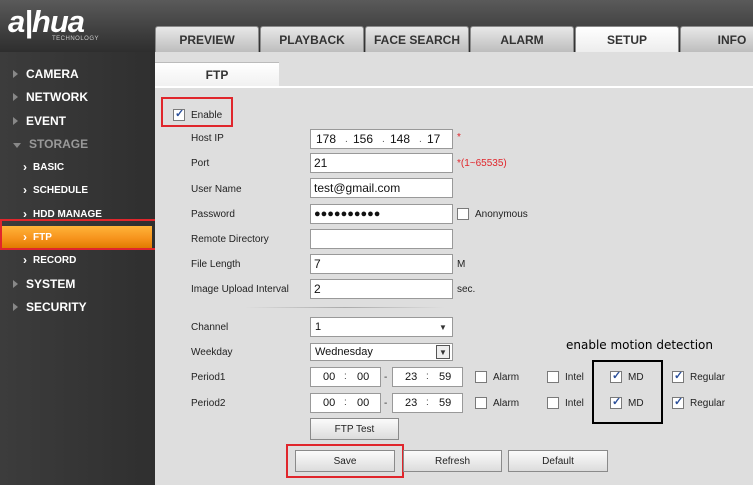 This screenshot has width=753, height=485. What do you see at coordinates (627, 392) in the screenshot?
I see `md-highlight-box` at bounding box center [627, 392].